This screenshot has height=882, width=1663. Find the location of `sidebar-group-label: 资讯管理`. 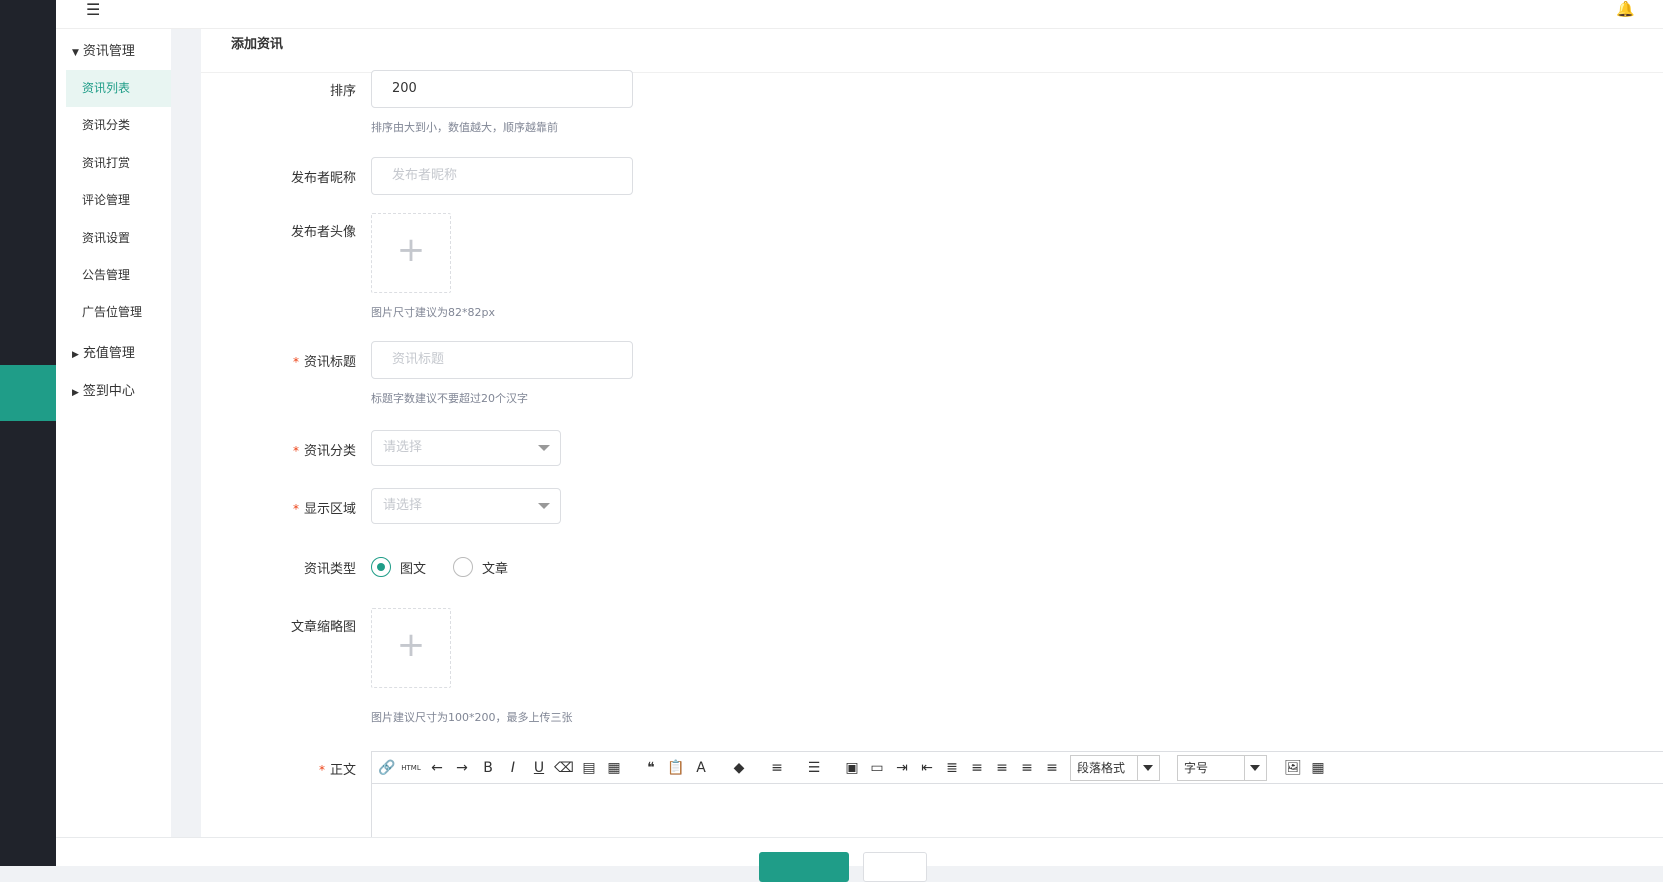

sidebar-group-label: 资讯管理 is located at coordinates (108, 51).